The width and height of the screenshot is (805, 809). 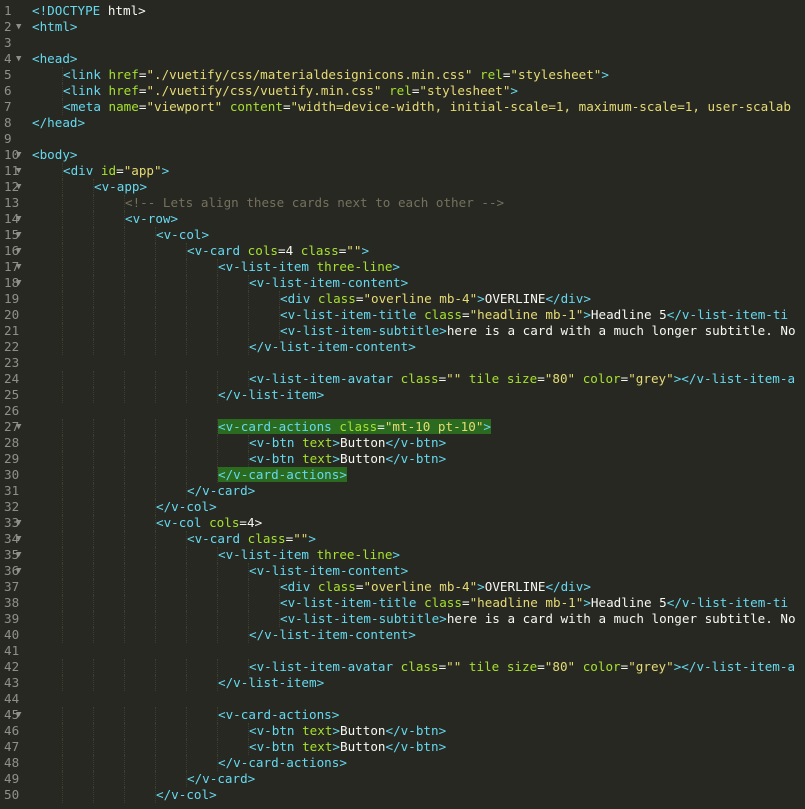 What do you see at coordinates (402, 363) in the screenshot?
I see `code-line: 23` at bounding box center [402, 363].